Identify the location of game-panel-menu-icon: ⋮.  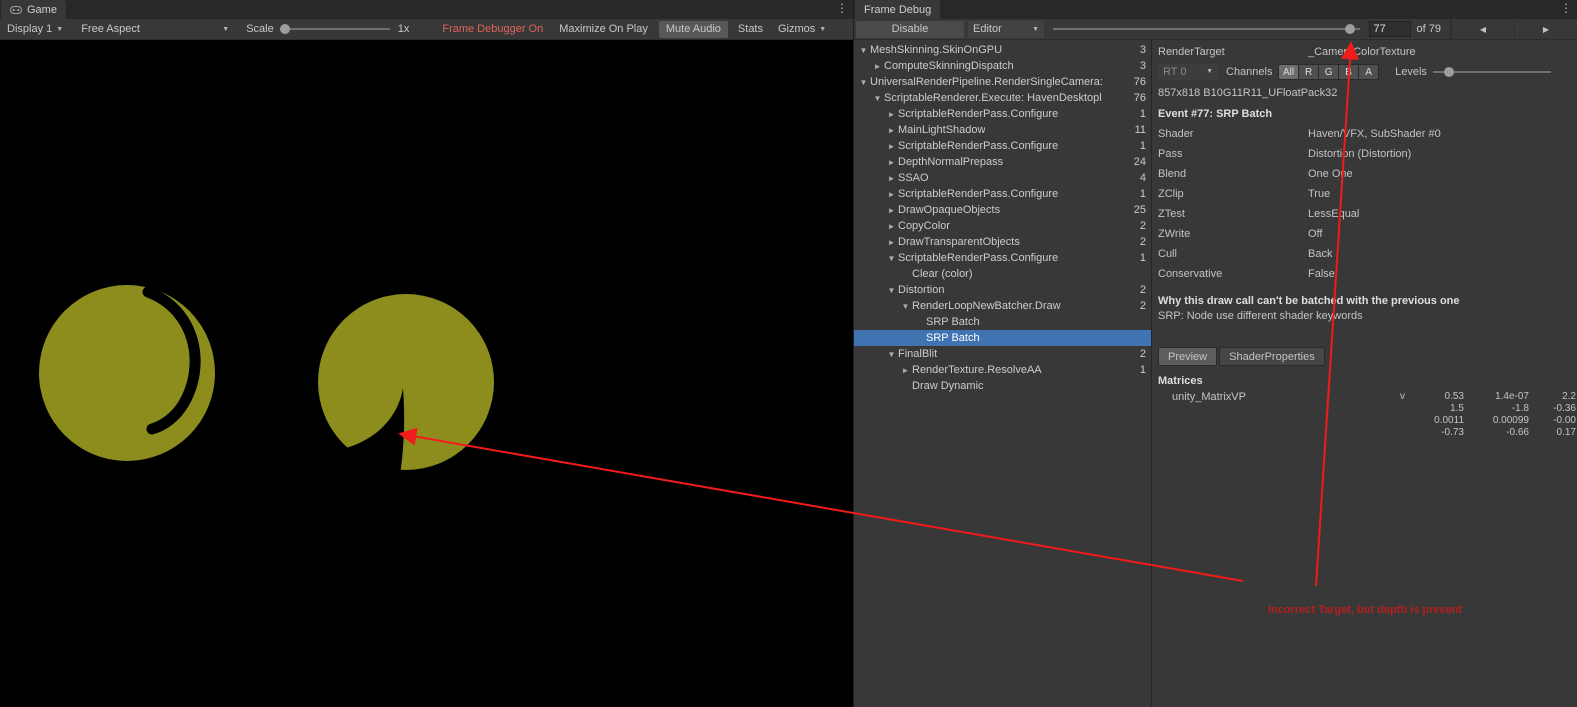
(842, 8).